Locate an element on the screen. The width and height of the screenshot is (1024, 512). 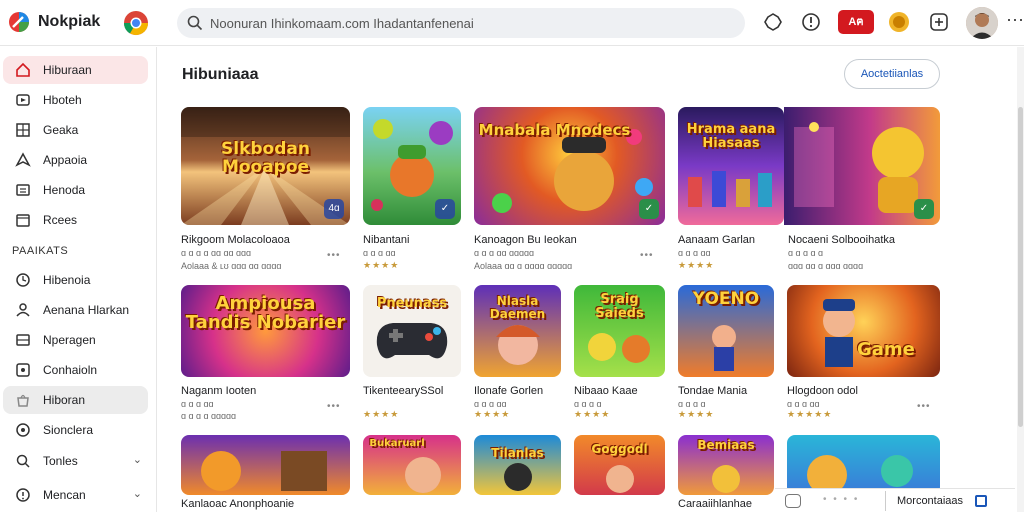
game-card: Bukaruarl is located at coordinates (412, 473).